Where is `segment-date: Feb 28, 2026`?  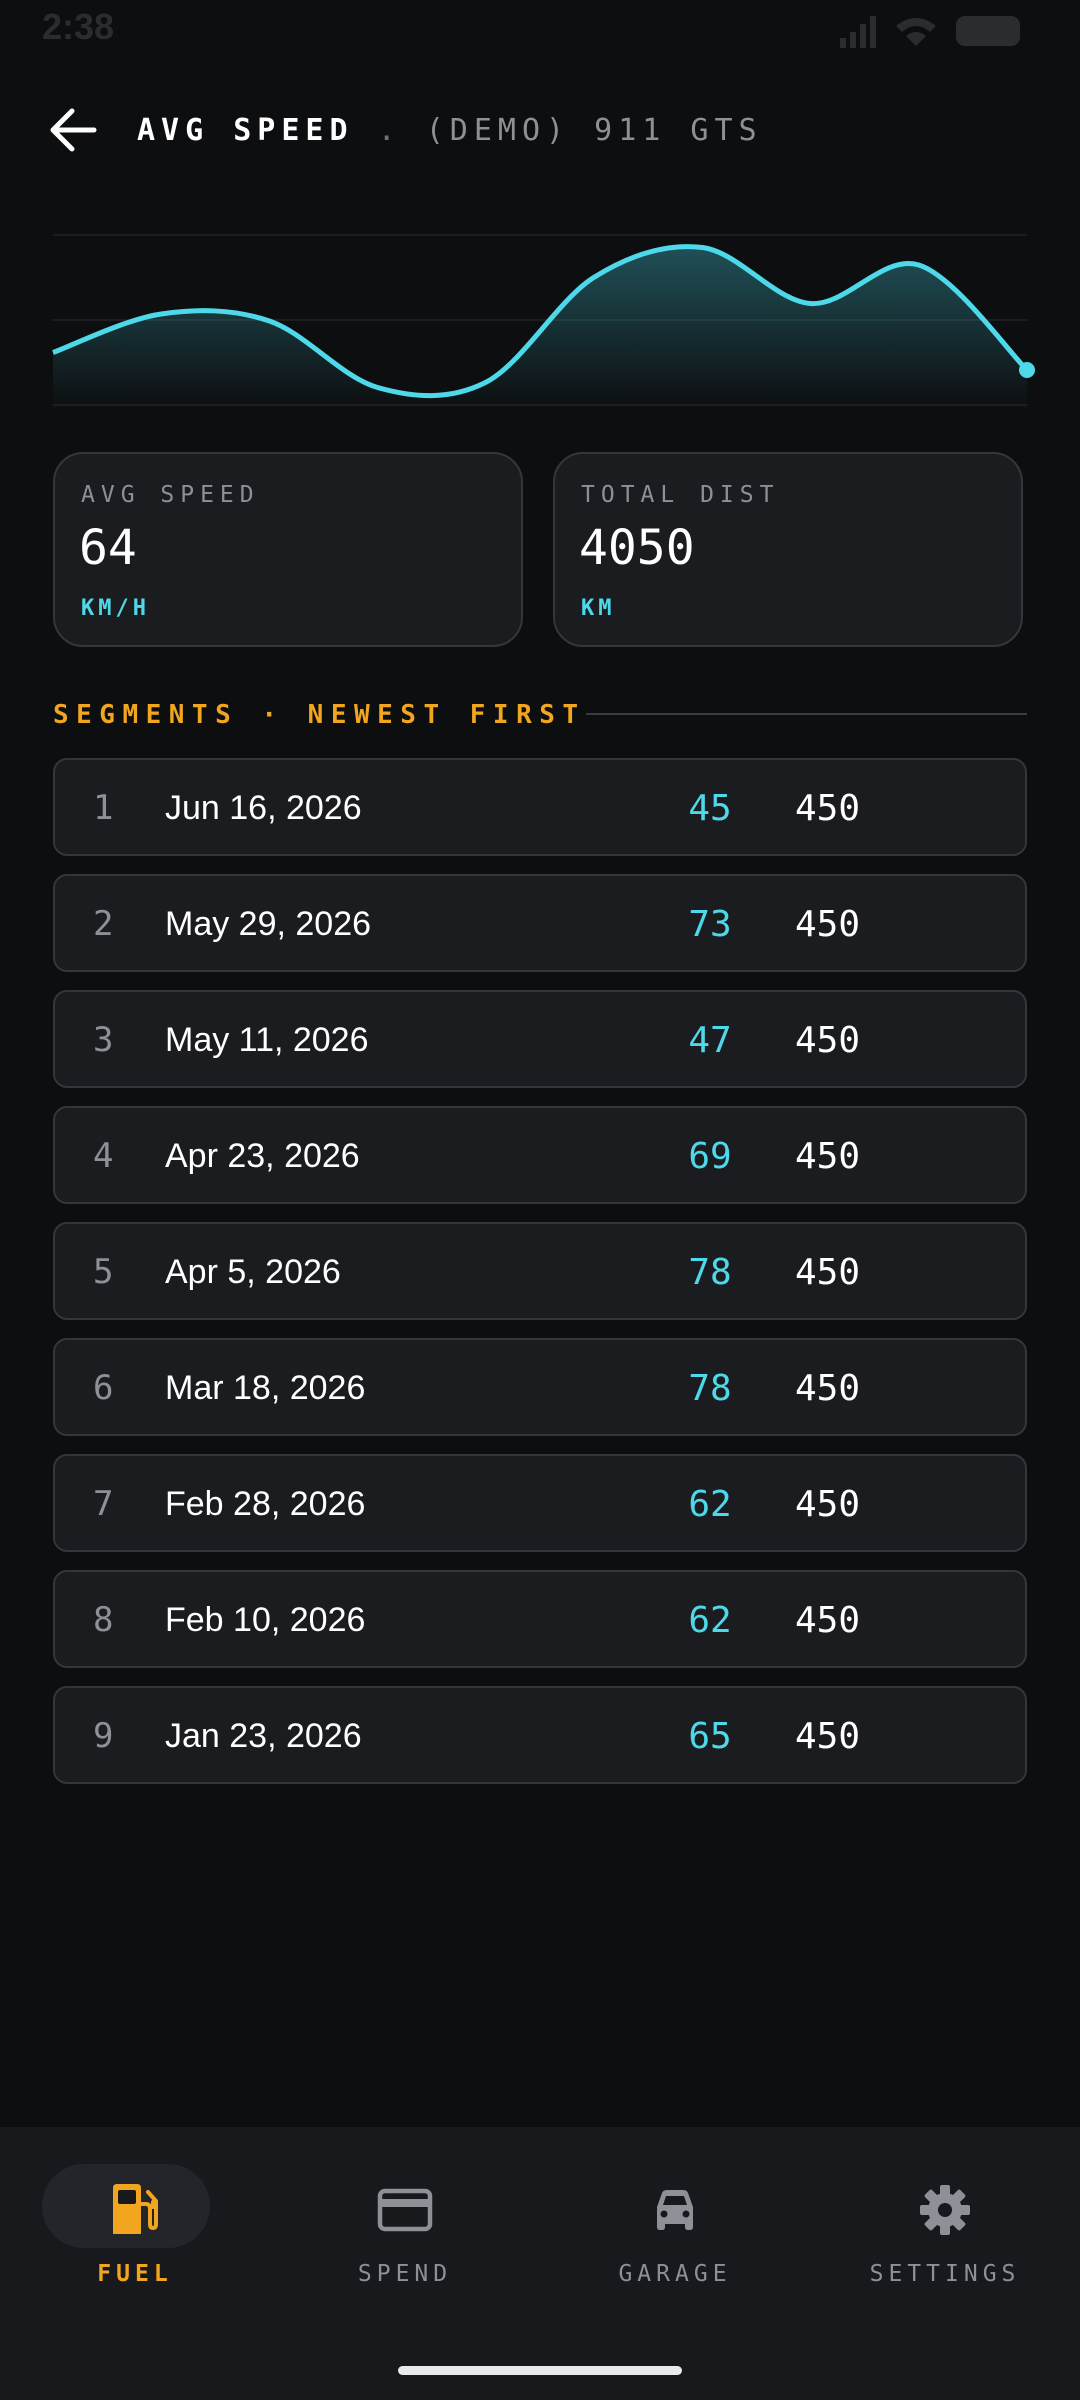 segment-date: Feb 28, 2026 is located at coordinates (265, 1504).